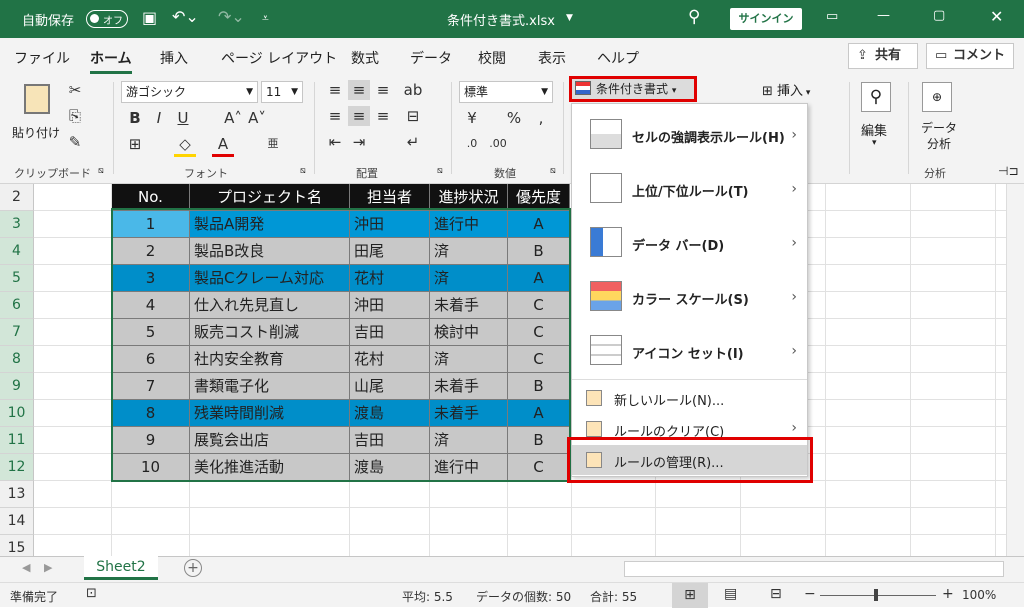 Image resolution: width=1024 pixels, height=608 pixels. What do you see at coordinates (151, 224) in the screenshot?
I see `table-cell: 1` at bounding box center [151, 224].